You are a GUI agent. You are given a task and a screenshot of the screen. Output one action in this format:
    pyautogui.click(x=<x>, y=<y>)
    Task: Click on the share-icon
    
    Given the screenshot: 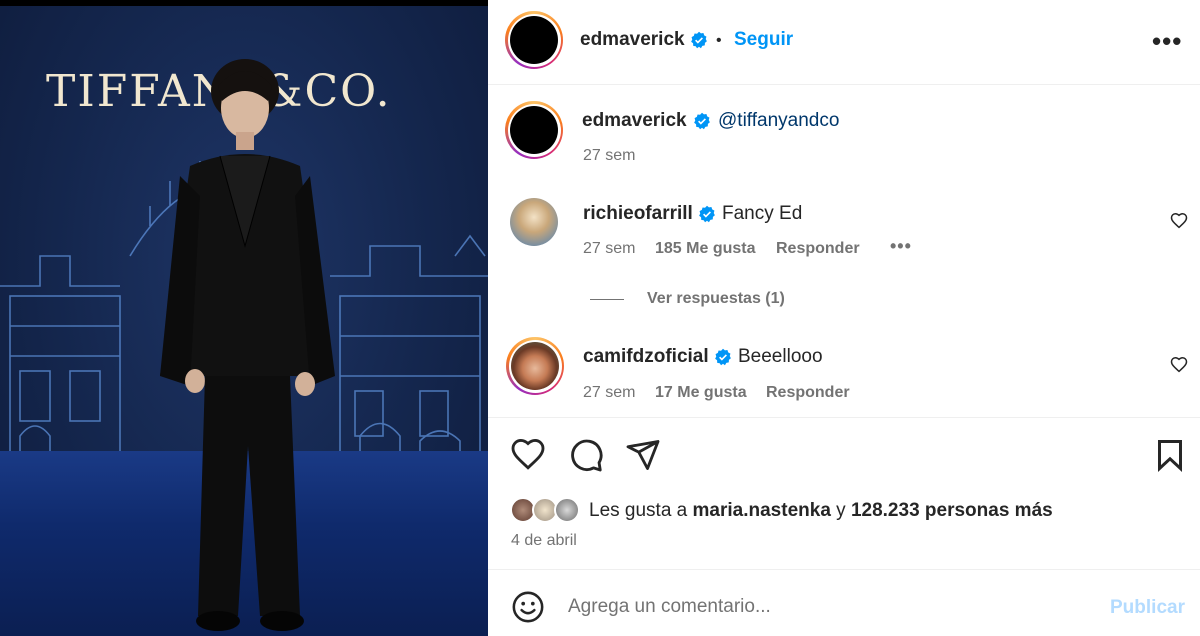 What is the action you would take?
    pyautogui.click(x=643, y=455)
    